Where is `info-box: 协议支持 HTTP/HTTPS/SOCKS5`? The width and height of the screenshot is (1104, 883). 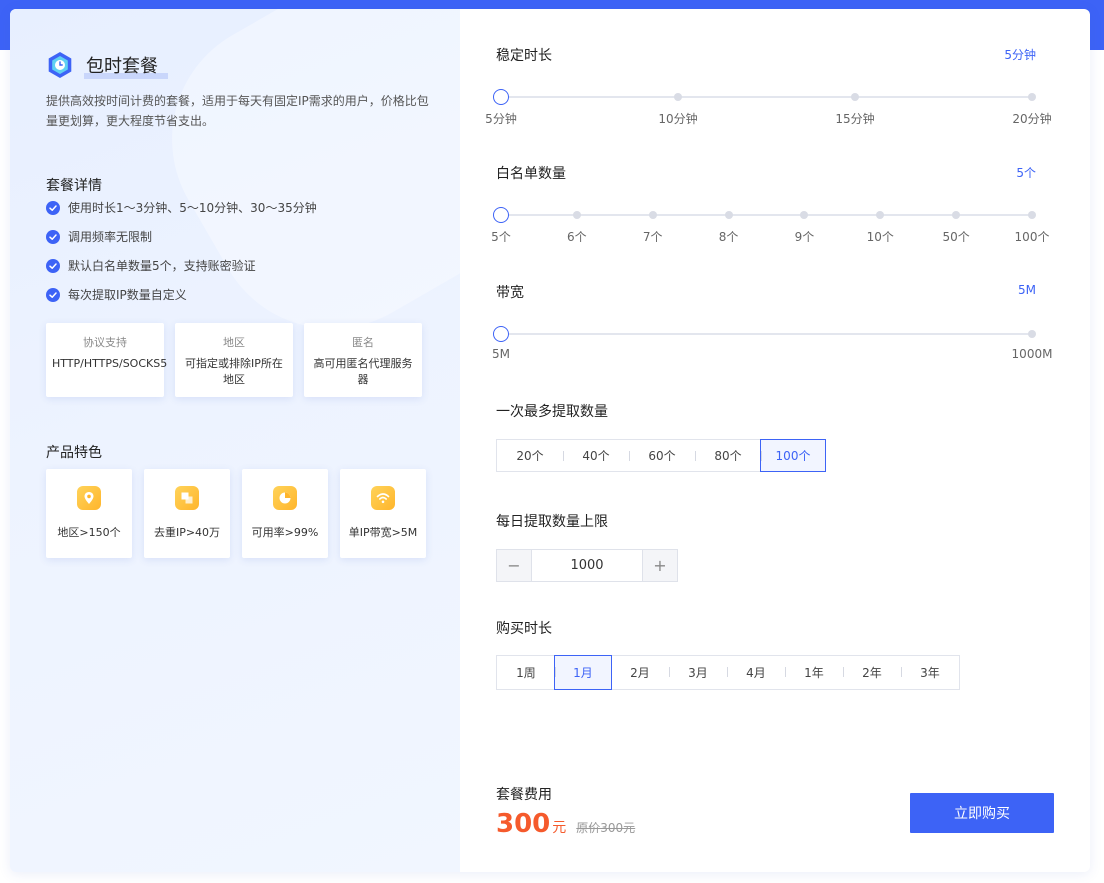
info-box: 协议支持 HTTP/HTTPS/SOCKS5 is located at coordinates (107, 360).